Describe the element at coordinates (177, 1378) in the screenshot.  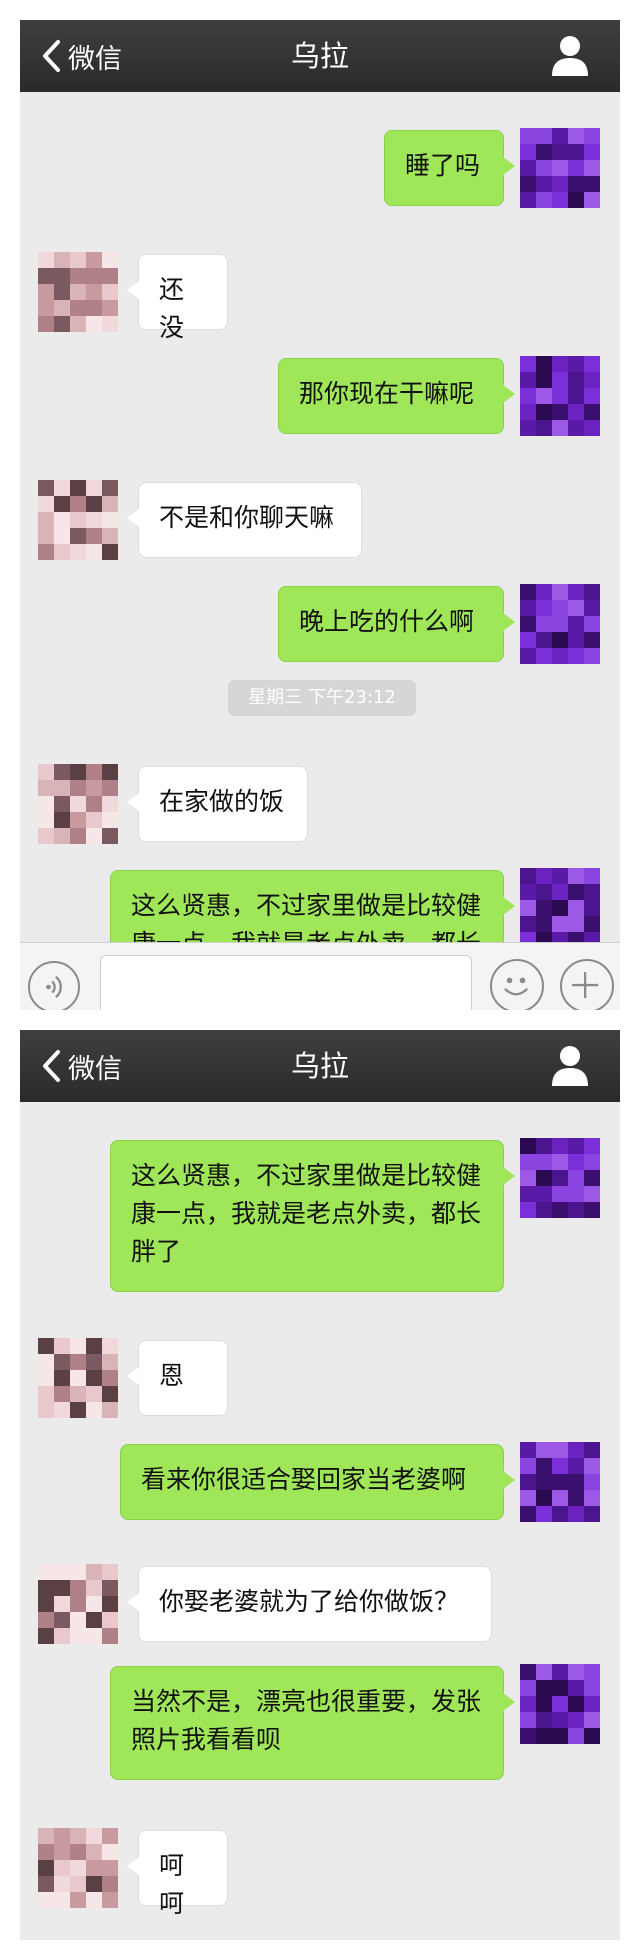
I see `message-bubble-received: 恩` at that location.